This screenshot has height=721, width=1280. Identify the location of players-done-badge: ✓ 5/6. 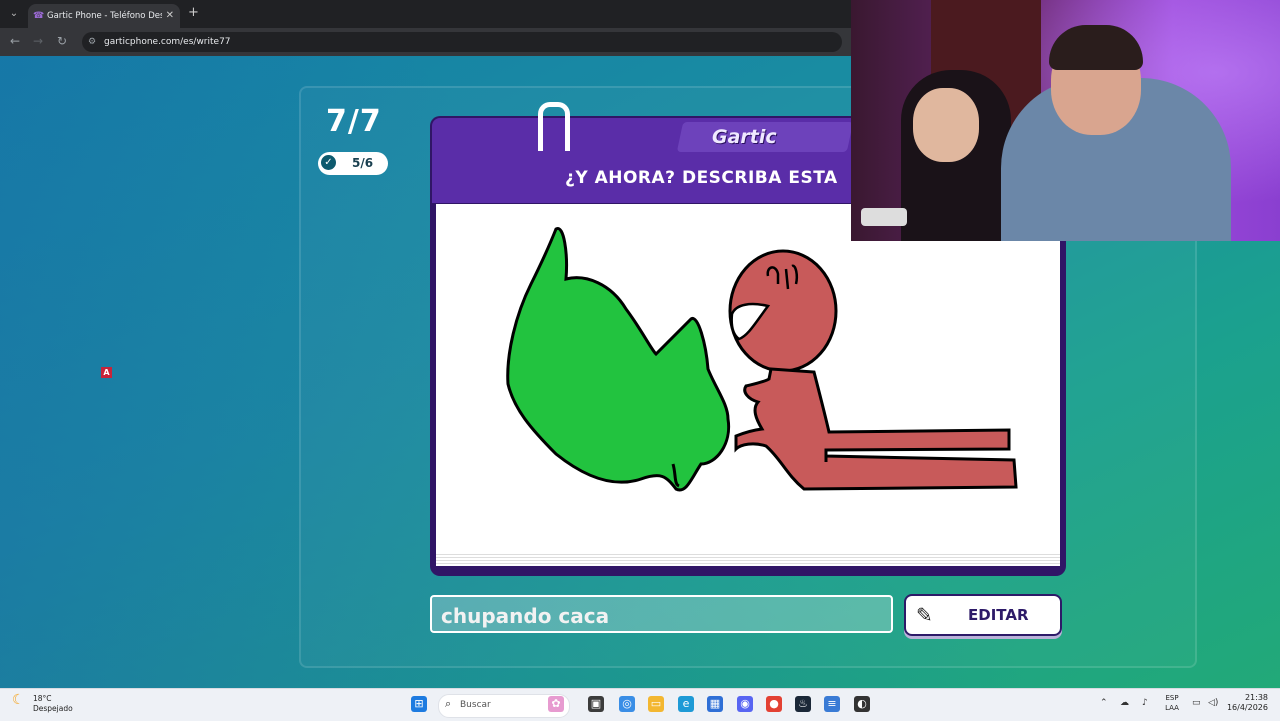
(353, 163).